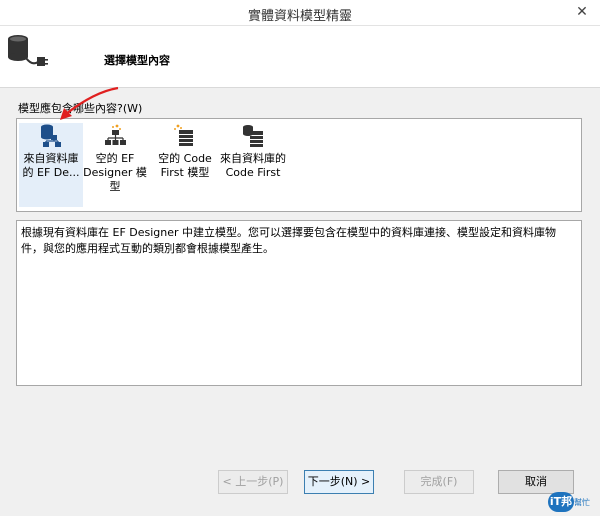 Image resolution: width=600 pixels, height=516 pixels. I want to click on previous-button: < 上一步(P), so click(253, 482).